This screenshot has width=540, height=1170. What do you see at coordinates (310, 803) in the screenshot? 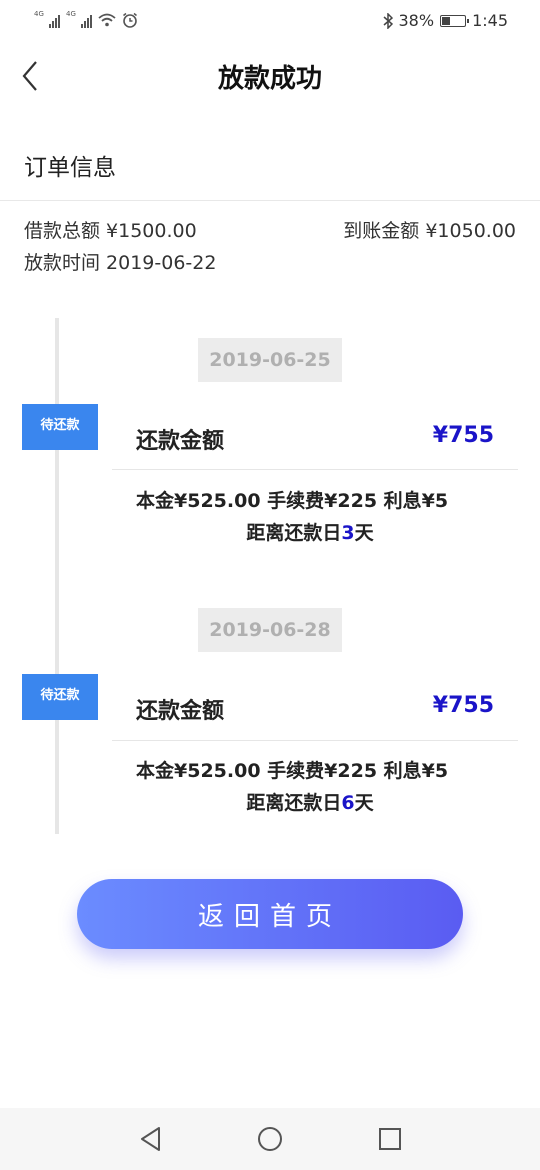
I see `days-remaining: 距离还款日6天` at bounding box center [310, 803].